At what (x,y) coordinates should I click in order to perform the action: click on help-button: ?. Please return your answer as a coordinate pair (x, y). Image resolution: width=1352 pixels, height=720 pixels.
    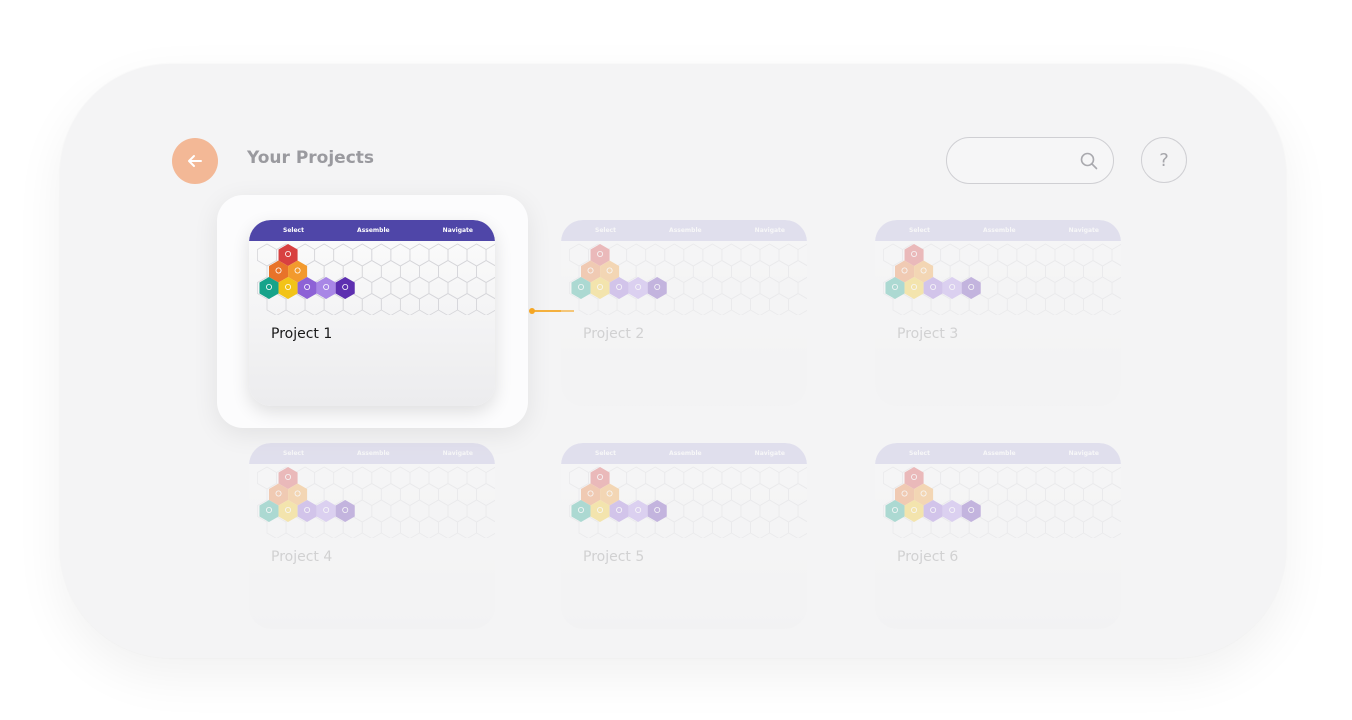
    Looking at the image, I should click on (1164, 160).